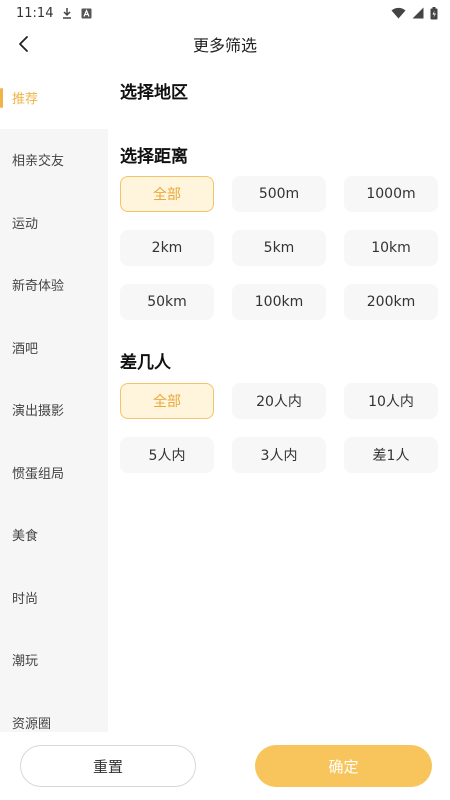 This screenshot has width=450, height=800. I want to click on bottom-action-bar: 重置 确定, so click(225, 766).